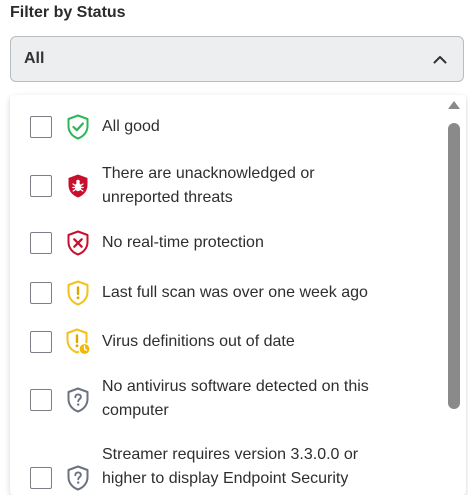 The image size is (468, 495). Describe the element at coordinates (131, 126) in the screenshot. I see `option-label: All good` at that location.